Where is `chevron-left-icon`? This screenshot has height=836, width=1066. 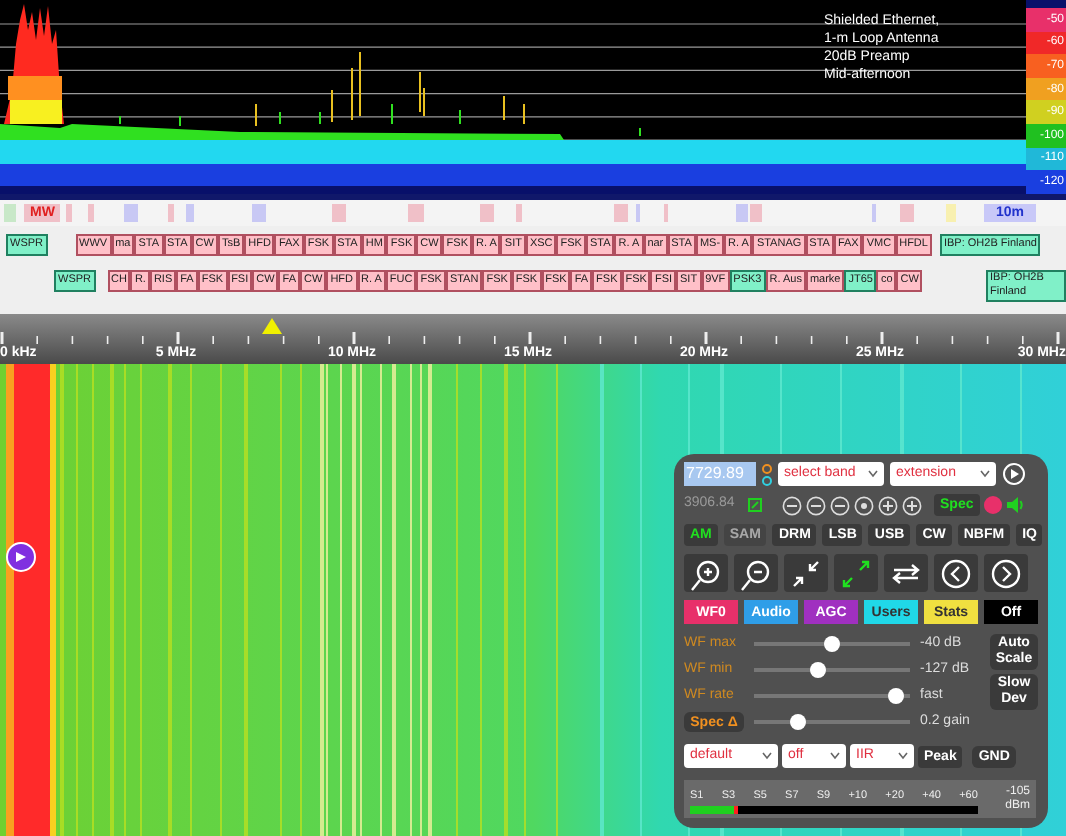 chevron-left-icon is located at coordinates (956, 573).